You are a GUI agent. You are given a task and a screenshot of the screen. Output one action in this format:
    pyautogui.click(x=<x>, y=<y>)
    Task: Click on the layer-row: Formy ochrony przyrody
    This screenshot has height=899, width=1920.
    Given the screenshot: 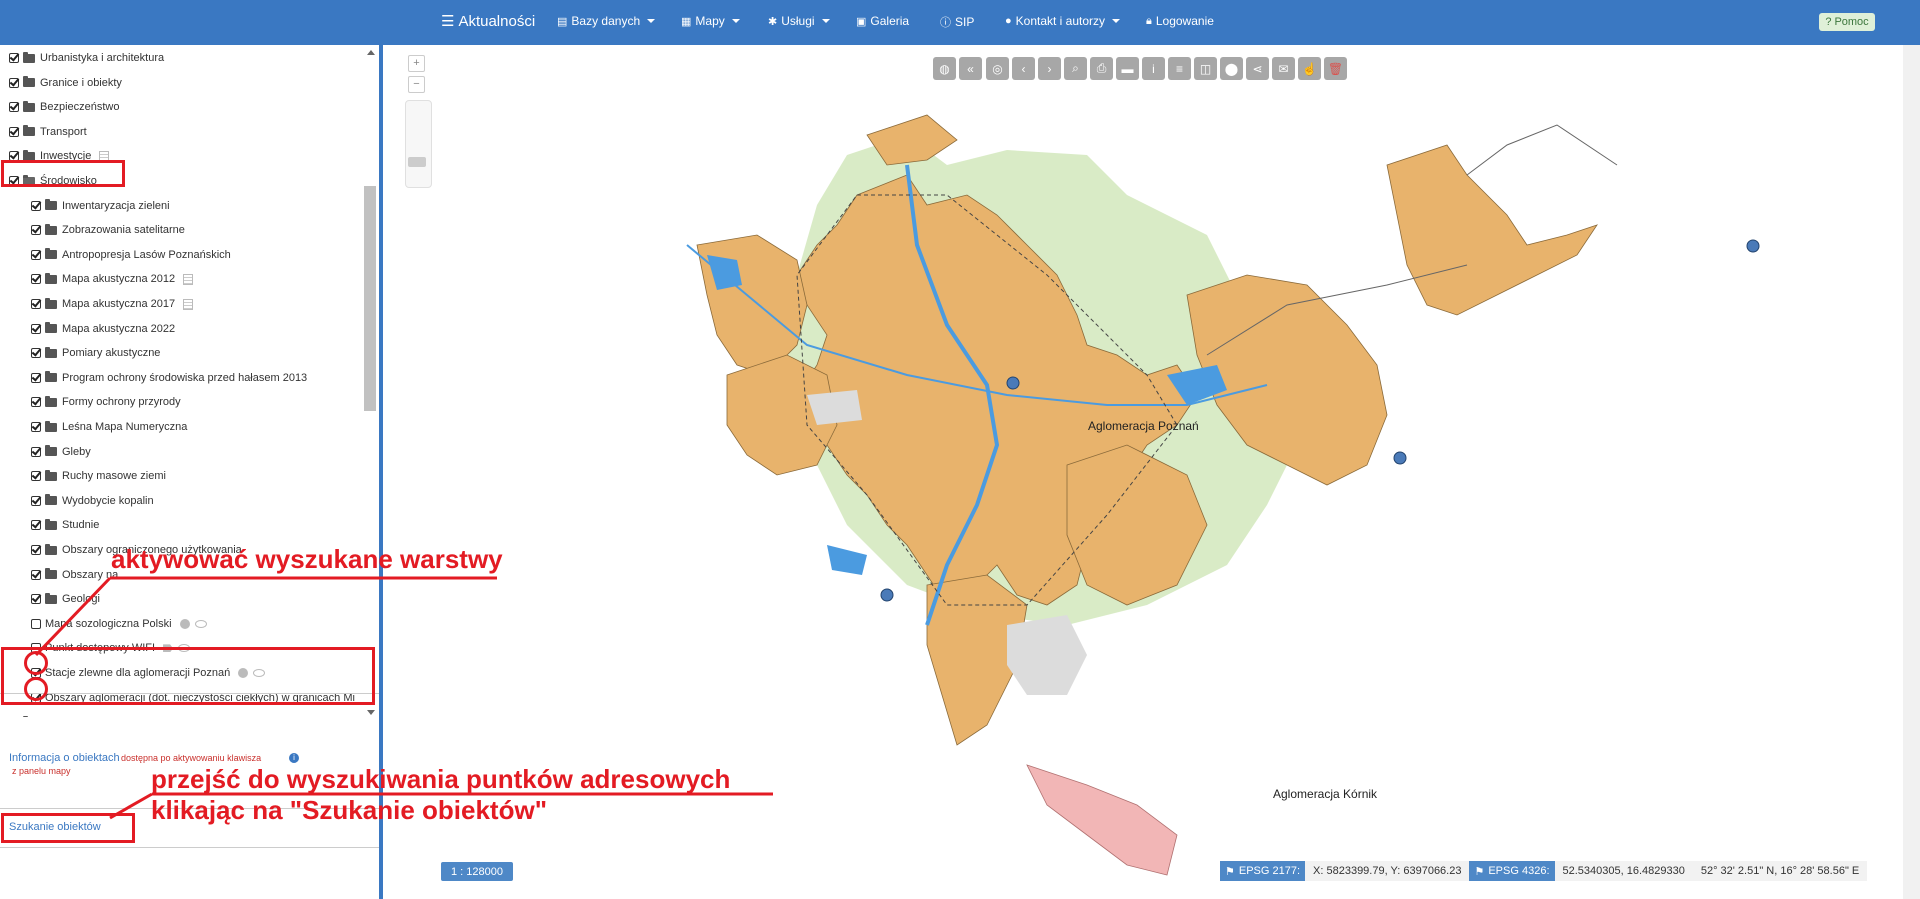 What is the action you would take?
    pyautogui.click(x=106, y=402)
    